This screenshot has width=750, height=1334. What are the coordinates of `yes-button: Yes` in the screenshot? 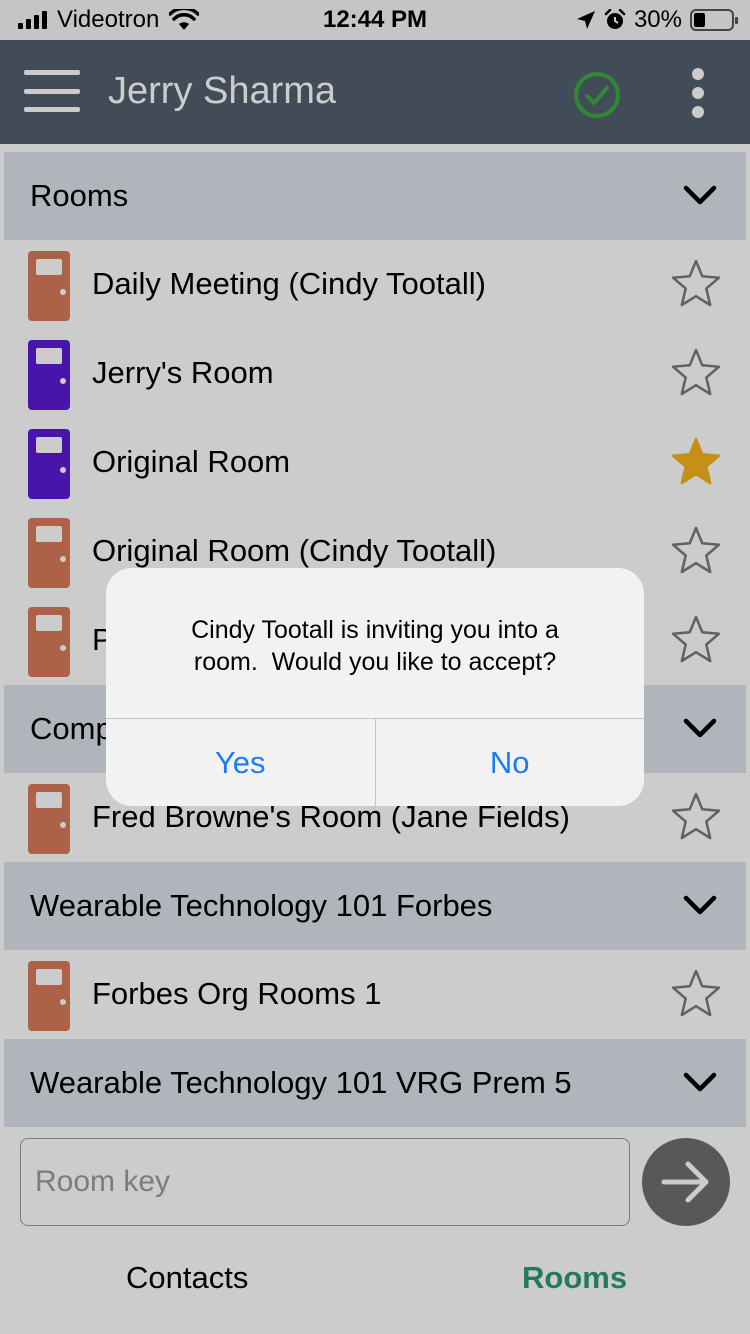 It's located at (240, 762).